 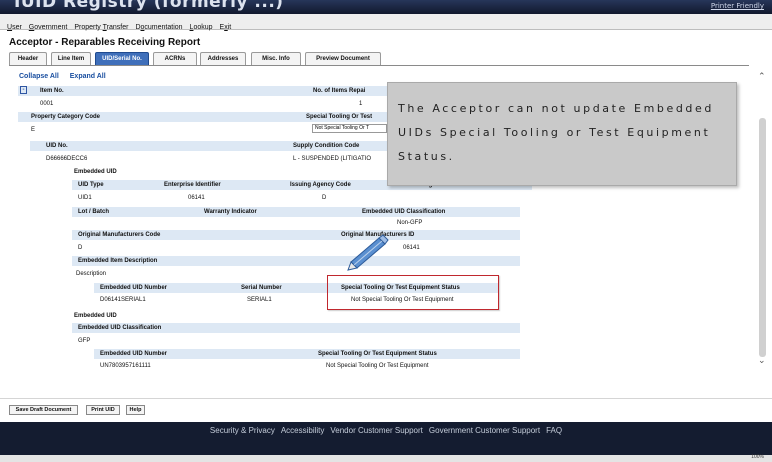 What do you see at coordinates (84, 341) in the screenshot?
I see `embedded-classification-value-2: GFP` at bounding box center [84, 341].